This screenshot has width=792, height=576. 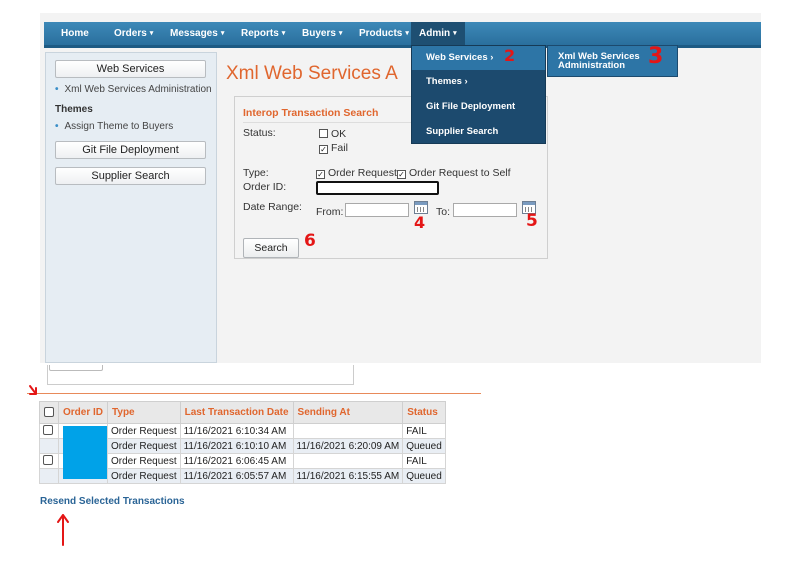 I want to click on column-header-sending-at: Sending At, so click(x=348, y=412).